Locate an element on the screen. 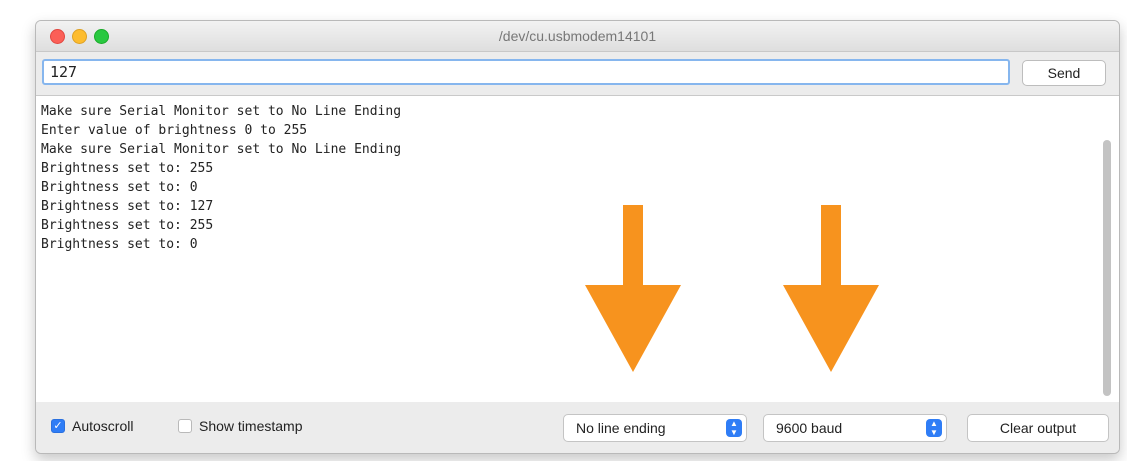  autoscroll-checkbox: ✓ Autoscroll is located at coordinates (92, 426).